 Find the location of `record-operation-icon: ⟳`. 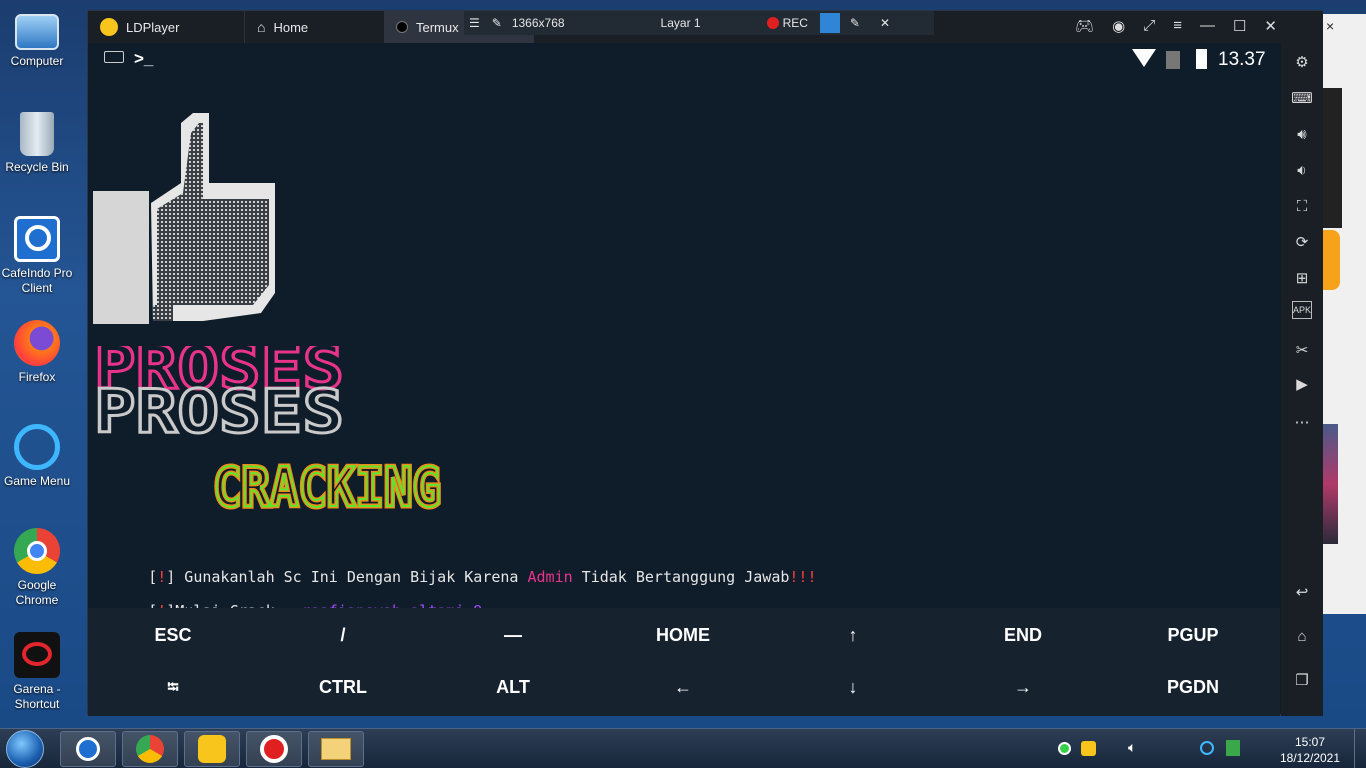

record-operation-icon: ⟳ is located at coordinates (1302, 242).